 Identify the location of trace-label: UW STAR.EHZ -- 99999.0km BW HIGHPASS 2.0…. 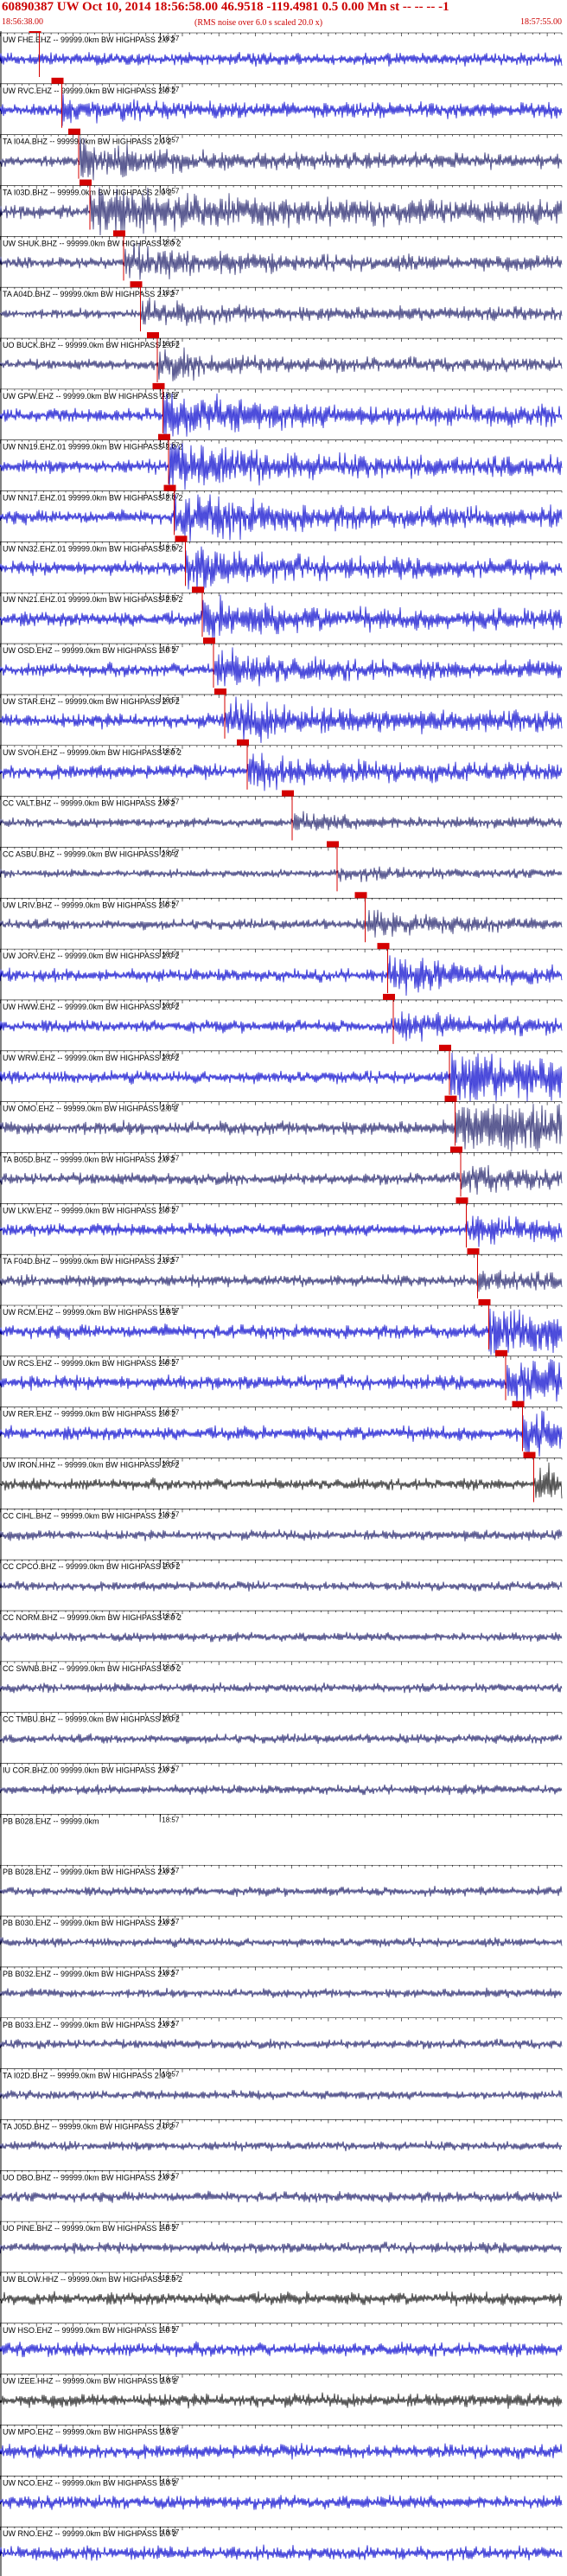
(91, 701).